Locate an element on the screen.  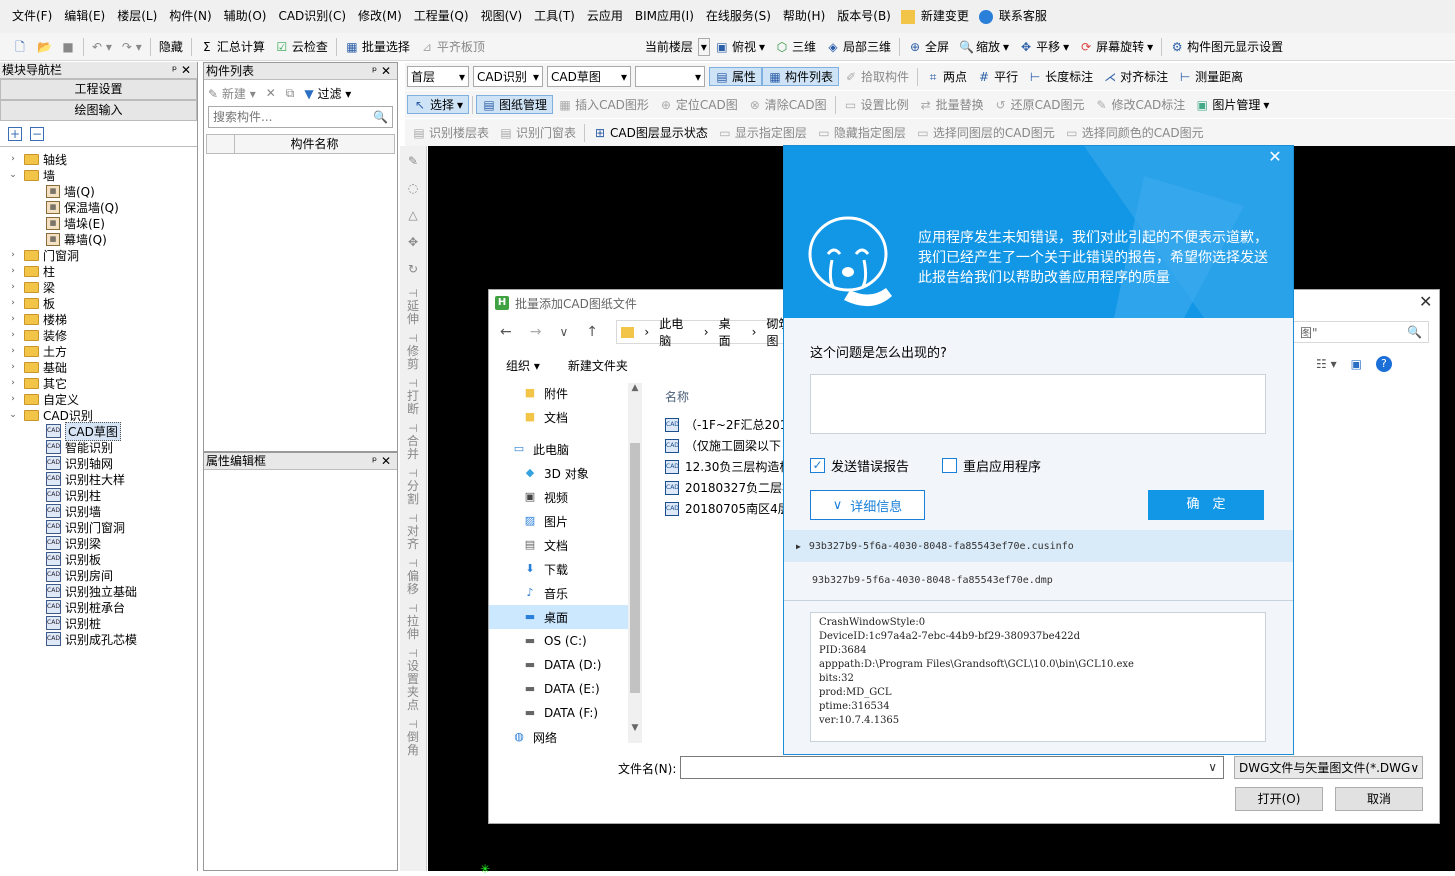
rotate-button: ⟳ 屏幕旋转 ▾ is located at coordinates (1116, 46).